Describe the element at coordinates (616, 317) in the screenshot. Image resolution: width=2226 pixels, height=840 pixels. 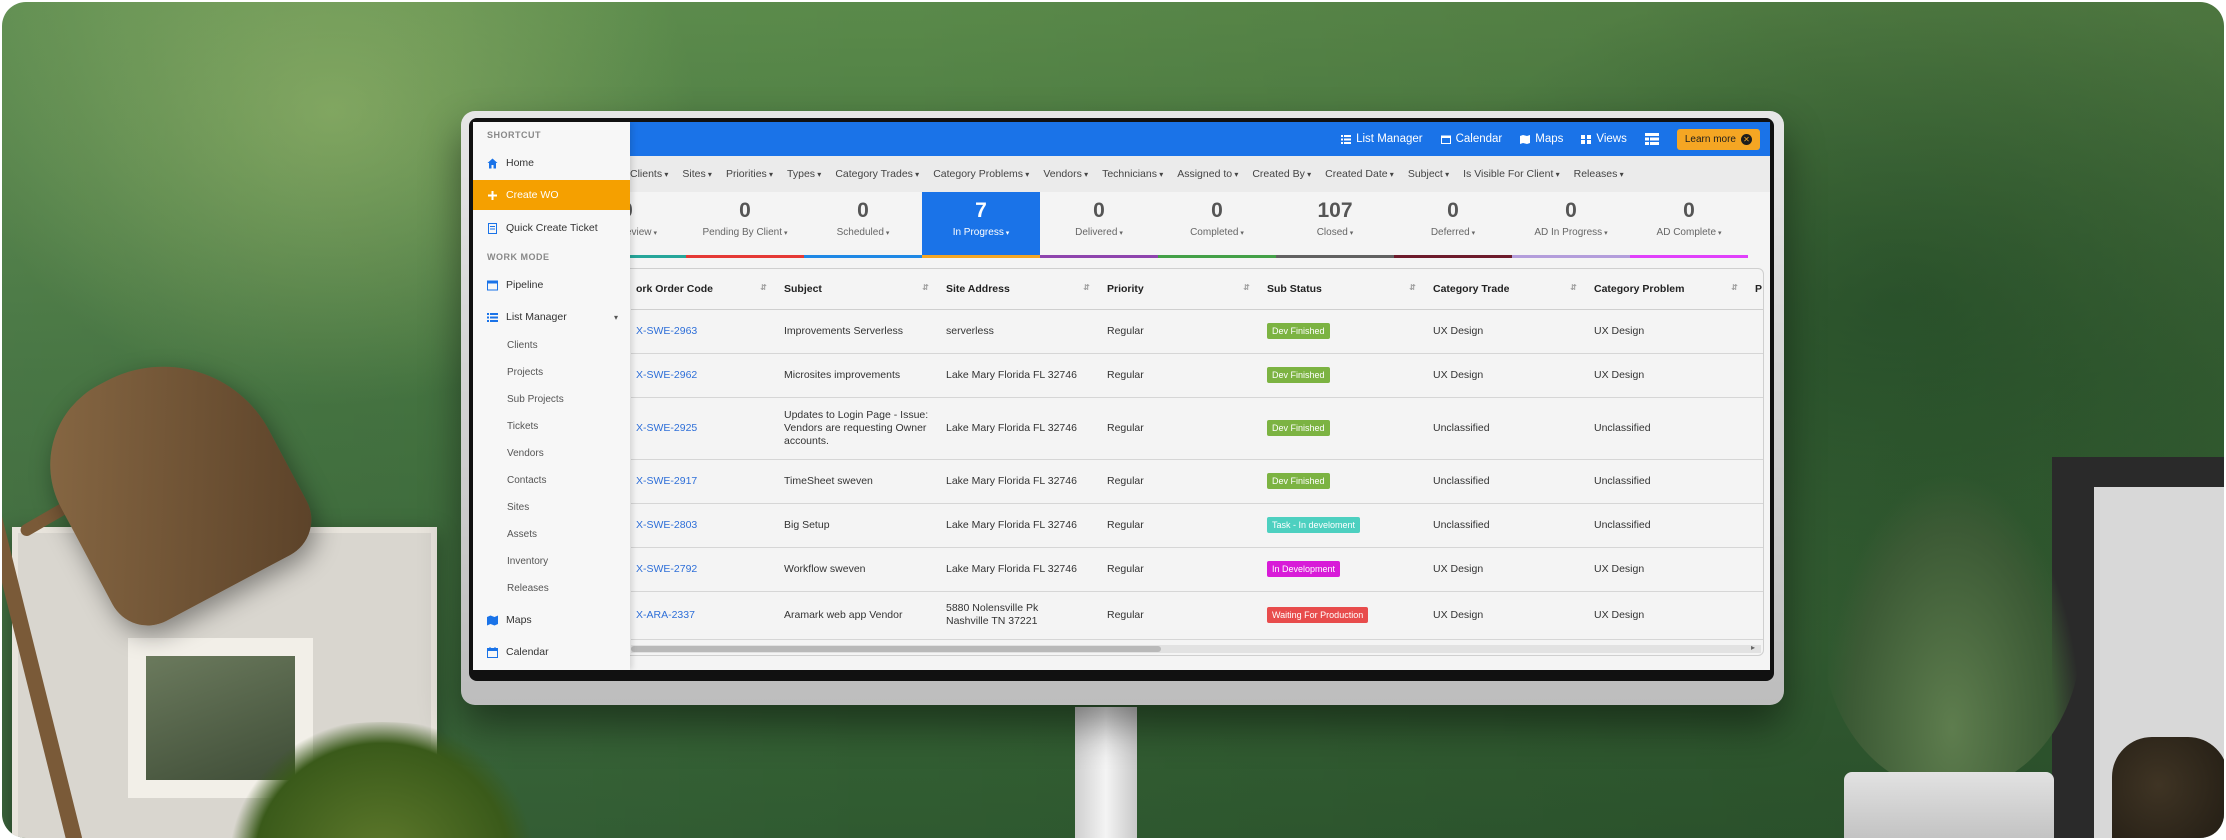
I see `chevron-down-icon: ▾` at that location.